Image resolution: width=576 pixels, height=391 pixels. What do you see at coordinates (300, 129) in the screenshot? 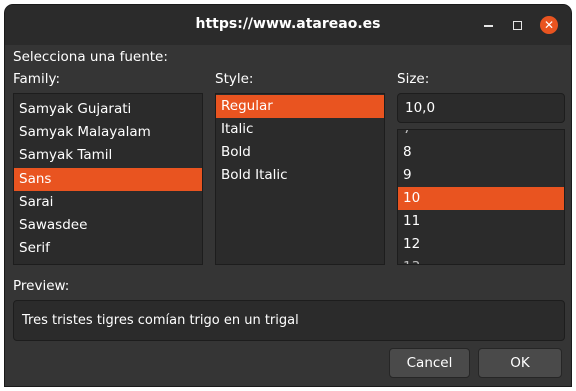
I see `style-list-item: Italic` at bounding box center [300, 129].